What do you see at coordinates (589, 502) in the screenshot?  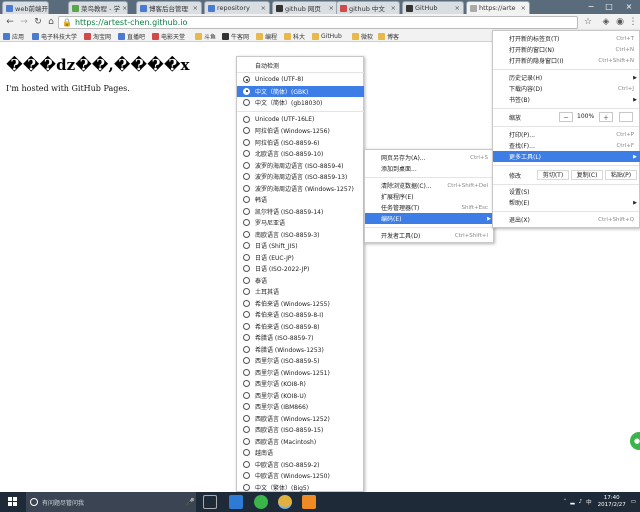 I see `ime-icon: 中` at bounding box center [589, 502].